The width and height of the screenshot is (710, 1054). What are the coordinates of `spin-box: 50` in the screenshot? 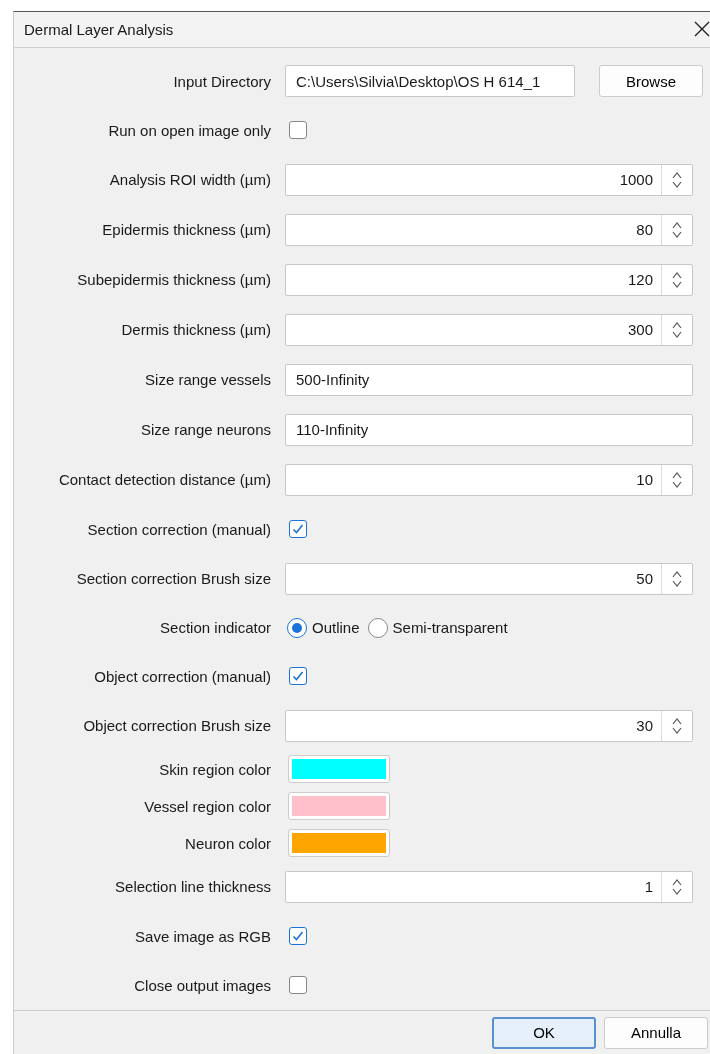 It's located at (489, 578).